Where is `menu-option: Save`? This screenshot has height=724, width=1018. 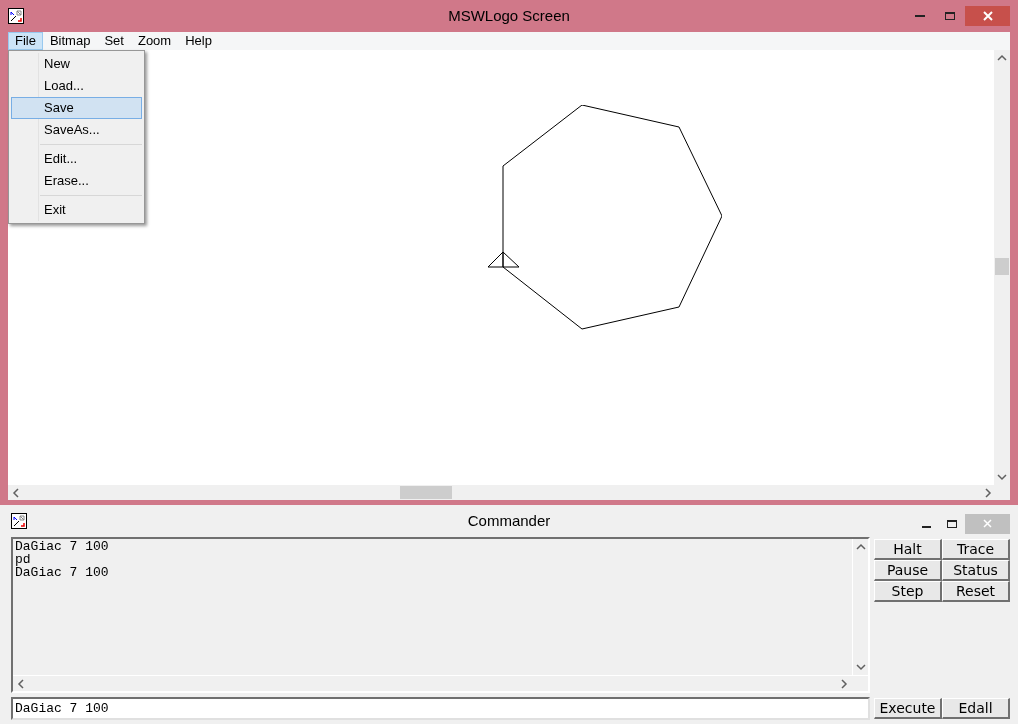 menu-option: Save is located at coordinates (76, 108).